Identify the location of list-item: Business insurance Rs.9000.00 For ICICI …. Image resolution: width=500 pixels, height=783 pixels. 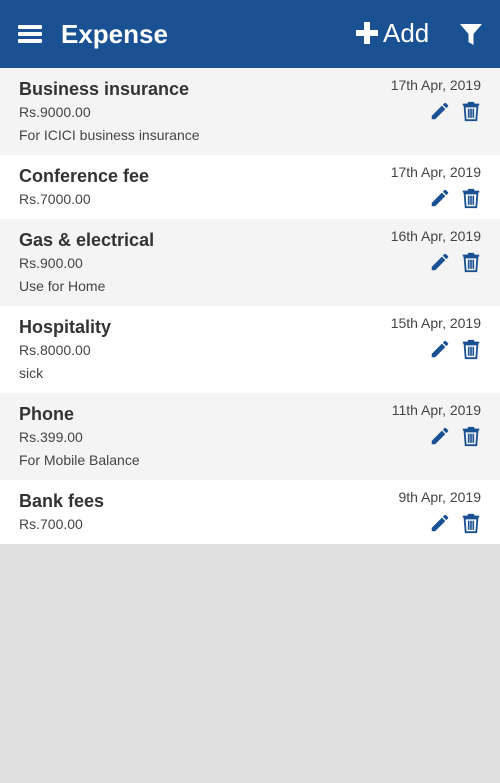
(250, 111).